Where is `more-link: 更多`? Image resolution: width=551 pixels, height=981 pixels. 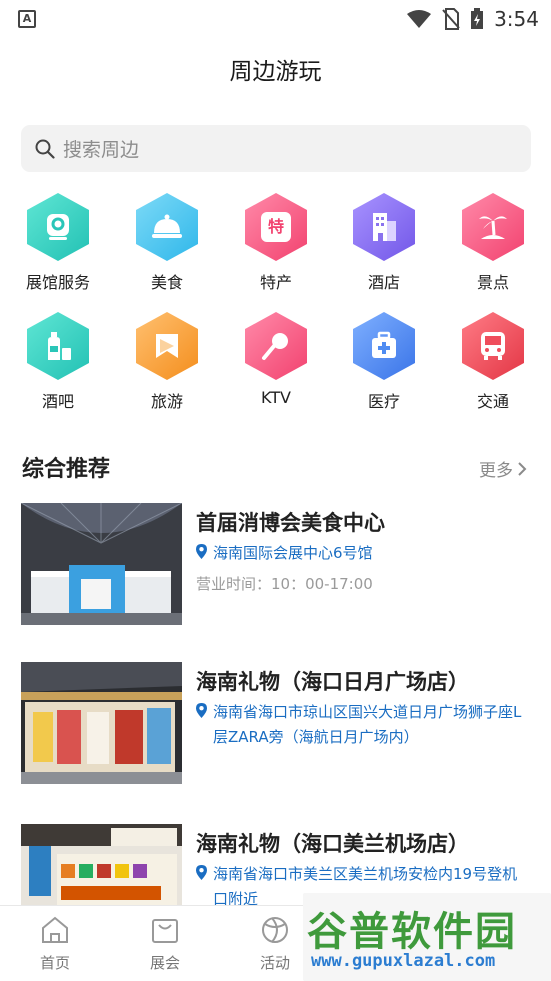 more-link: 更多 is located at coordinates (503, 468).